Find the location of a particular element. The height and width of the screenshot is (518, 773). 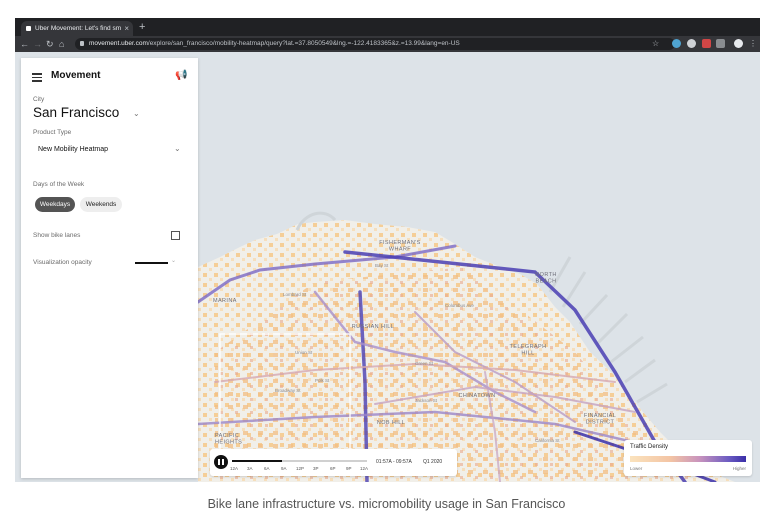

time-tick: 6P is located at coordinates (333, 468).